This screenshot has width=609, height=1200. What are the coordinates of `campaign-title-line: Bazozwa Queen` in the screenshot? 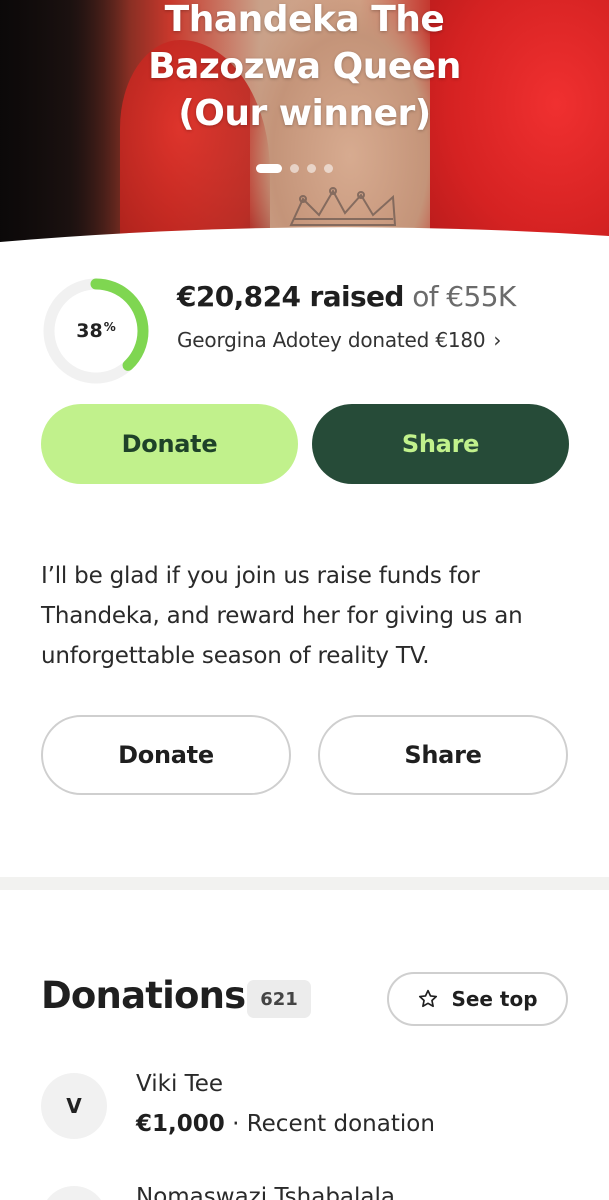 It's located at (304, 66).